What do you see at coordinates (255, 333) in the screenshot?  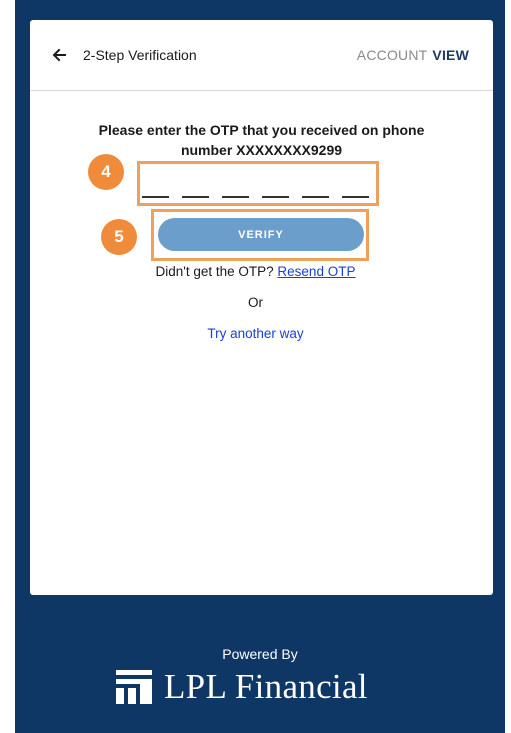 I see `try-another-way-link: Try another way` at bounding box center [255, 333].